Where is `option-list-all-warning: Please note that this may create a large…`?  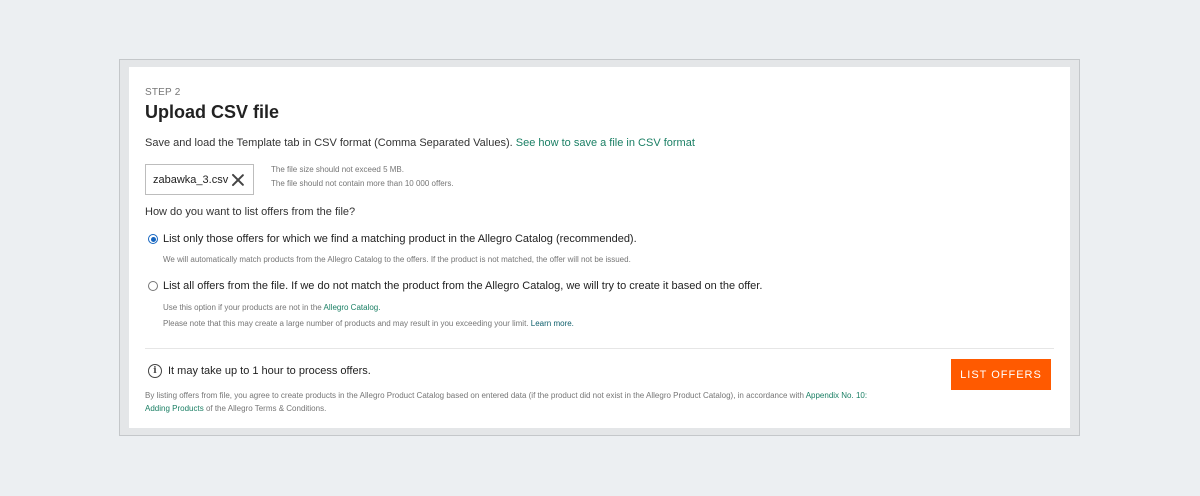
option-list-all-warning: Please note that this may create a large… is located at coordinates (346, 323).